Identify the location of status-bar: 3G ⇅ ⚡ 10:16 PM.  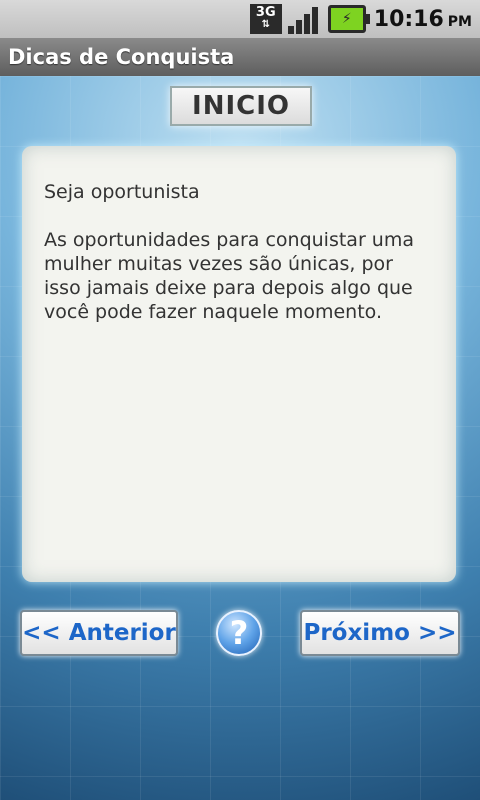
(240, 19).